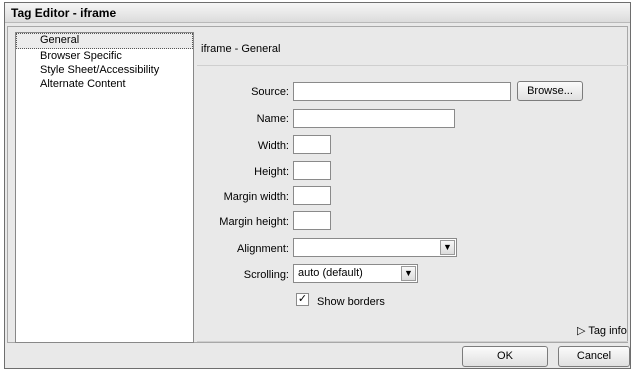 This screenshot has height=373, width=635. Describe the element at coordinates (302, 299) in the screenshot. I see `show-borders-checkbox: ✓` at that location.